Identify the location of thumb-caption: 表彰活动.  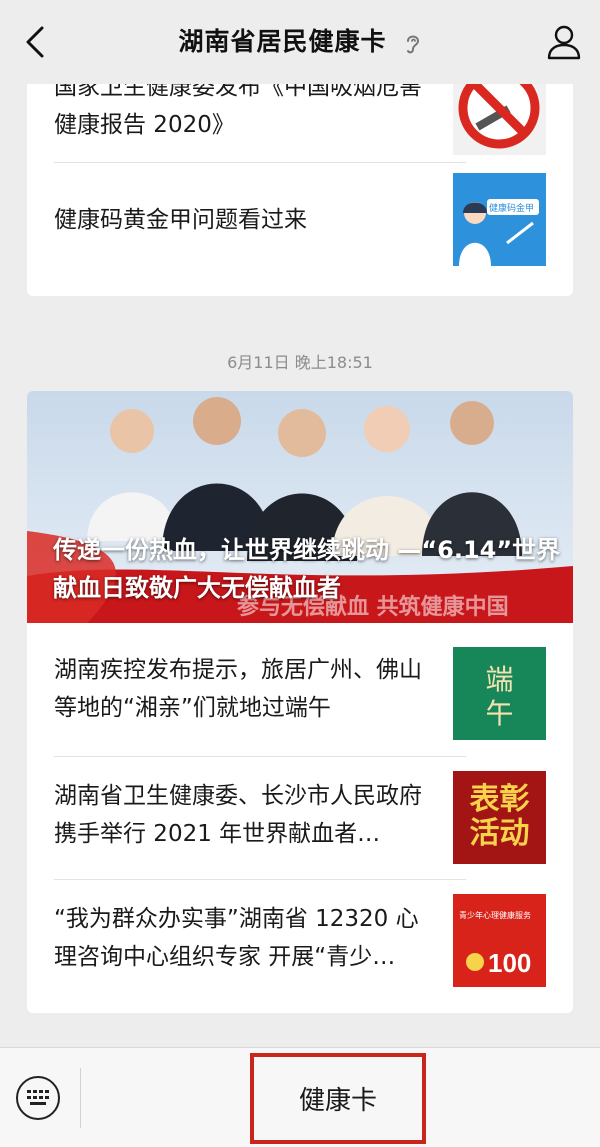
(499, 816).